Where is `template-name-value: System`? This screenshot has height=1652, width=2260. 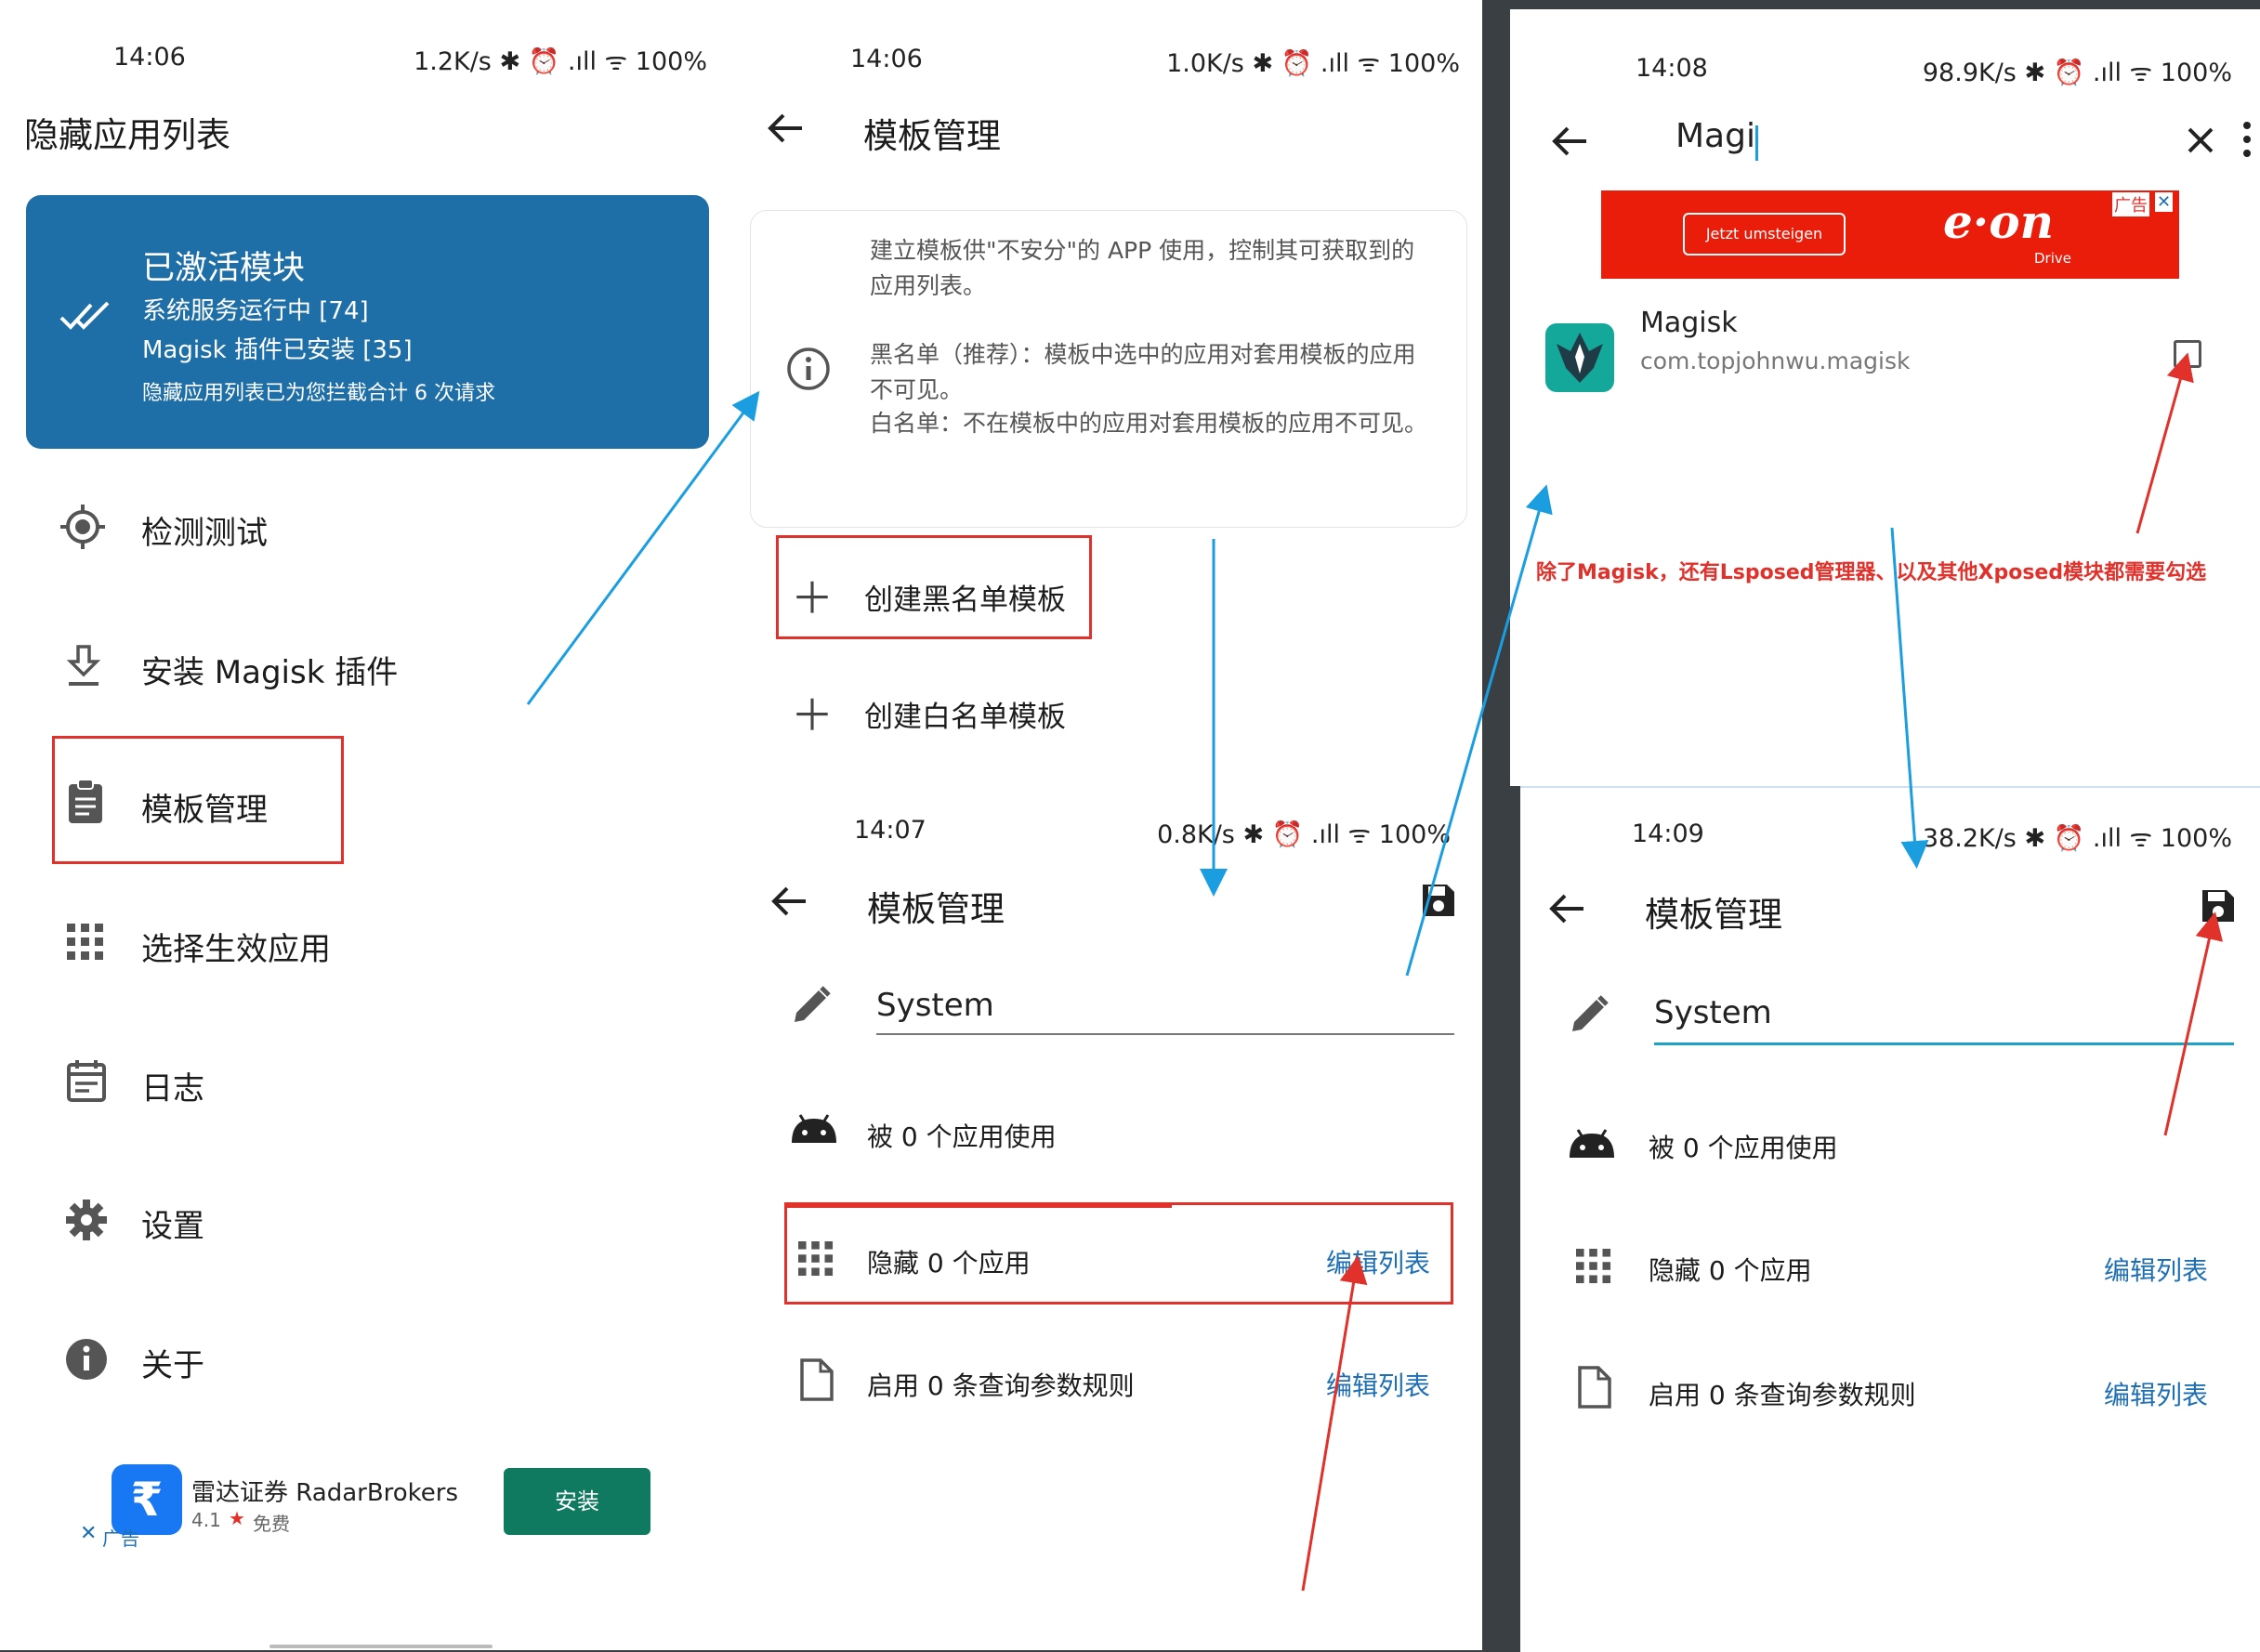 template-name-value: System is located at coordinates (1713, 1012).